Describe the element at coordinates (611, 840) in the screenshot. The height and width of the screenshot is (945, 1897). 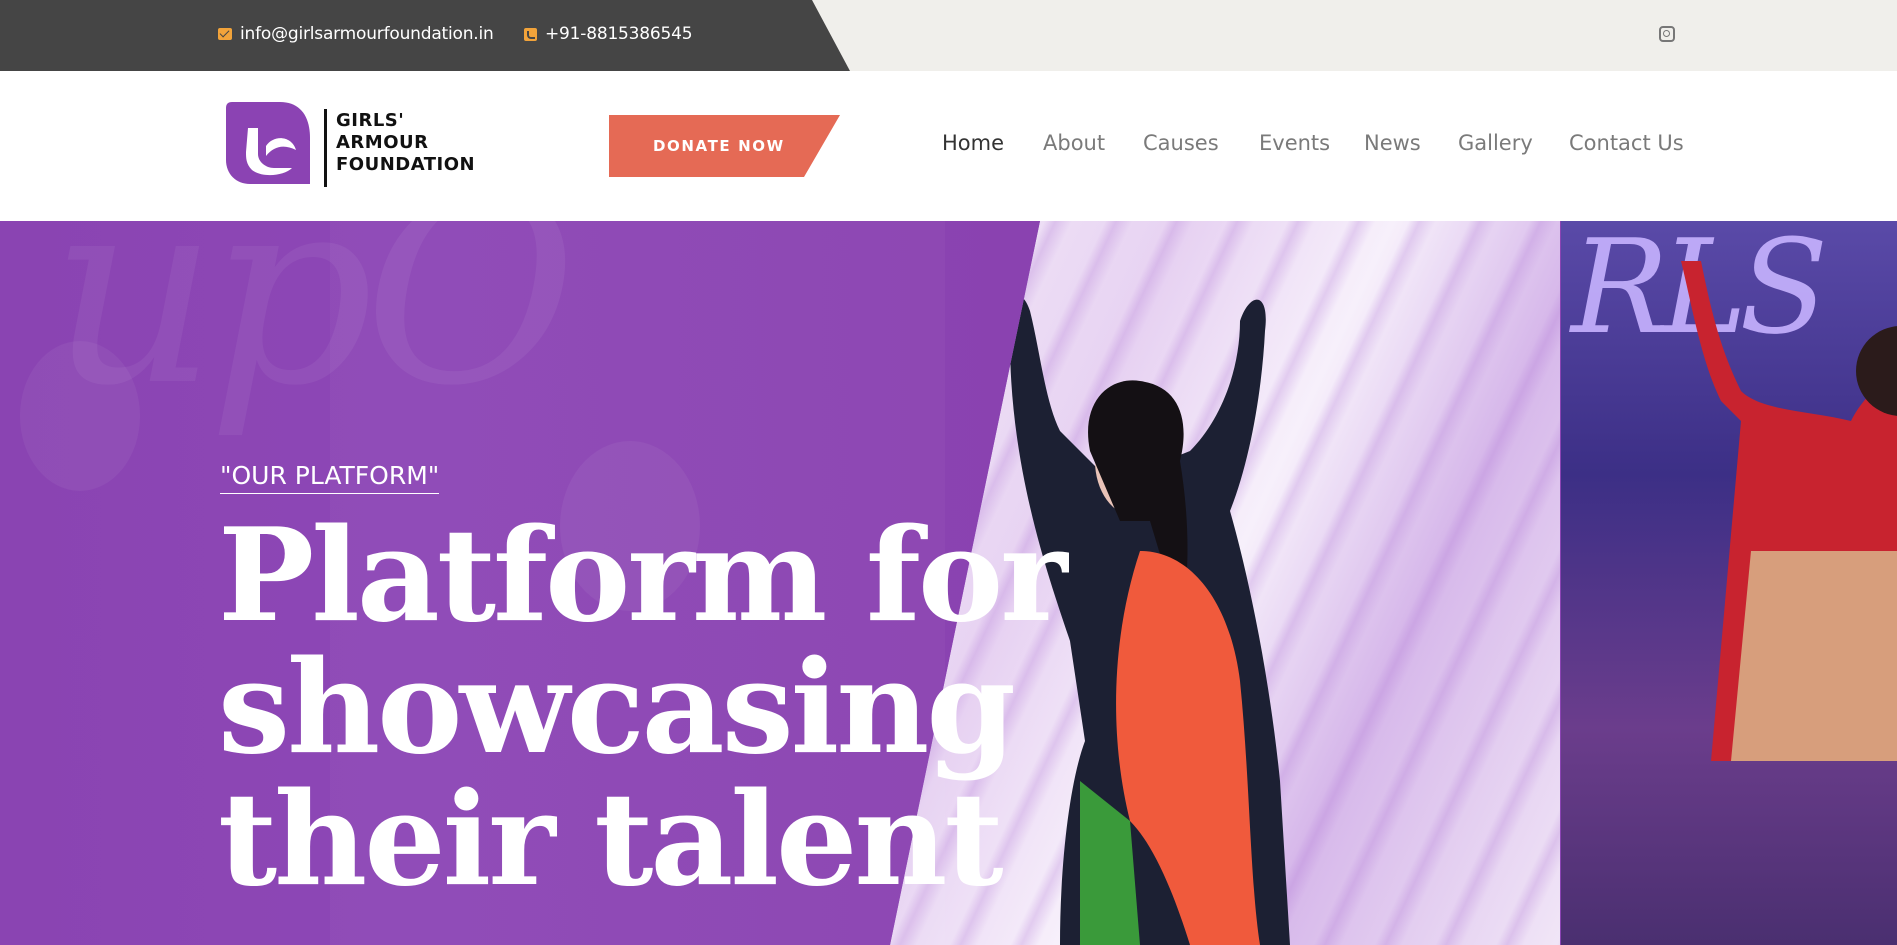
I see `headline-line: their talent` at that location.